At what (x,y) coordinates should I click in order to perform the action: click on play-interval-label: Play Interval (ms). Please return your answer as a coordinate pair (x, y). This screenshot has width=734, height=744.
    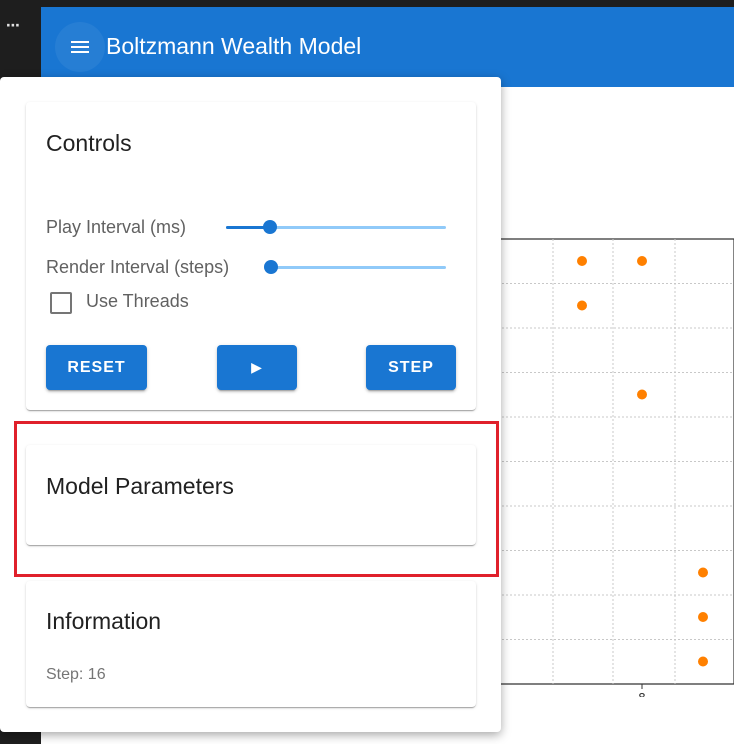
    Looking at the image, I should click on (116, 227).